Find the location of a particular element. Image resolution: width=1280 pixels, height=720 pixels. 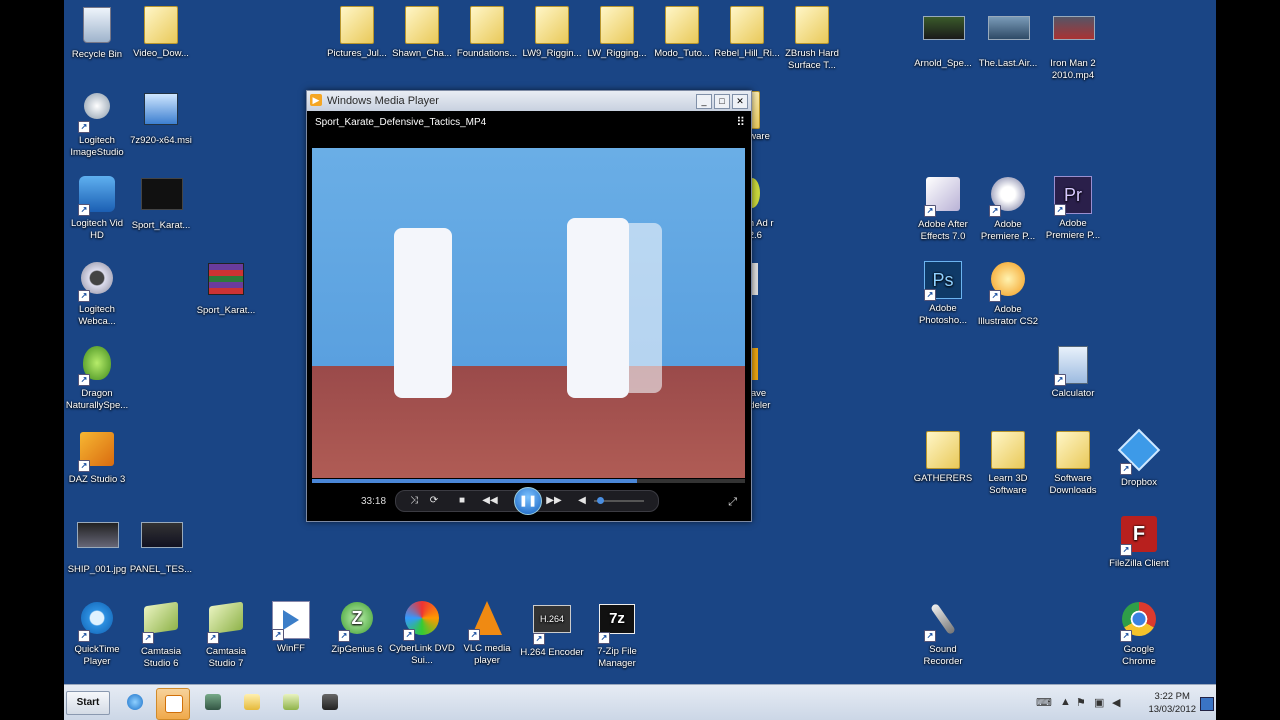

taskbar-camtasia-button is located at coordinates (291, 703).